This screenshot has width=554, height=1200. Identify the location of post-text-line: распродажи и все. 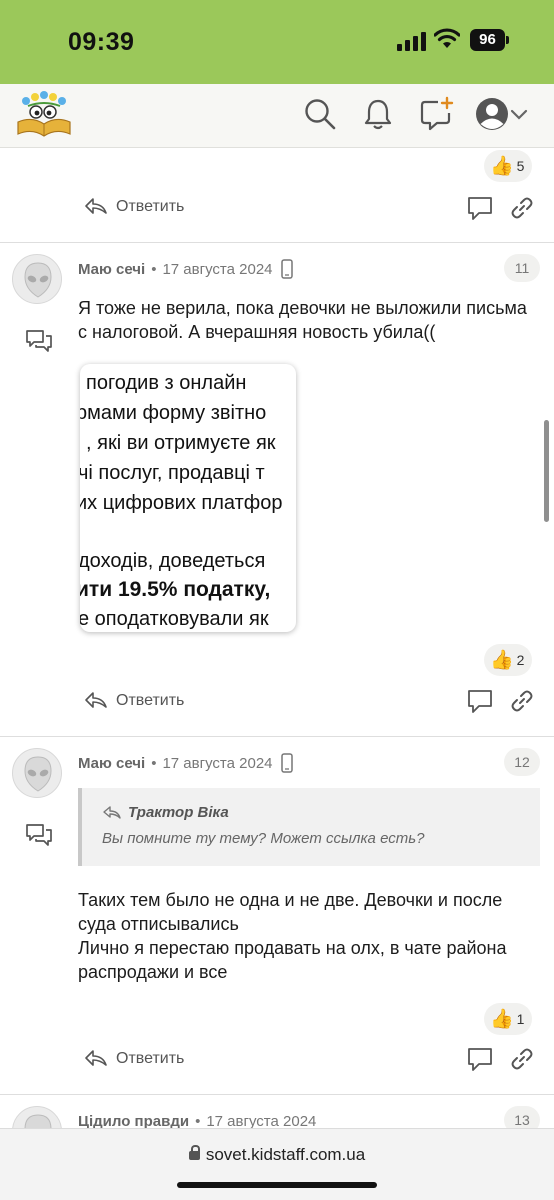
(153, 972).